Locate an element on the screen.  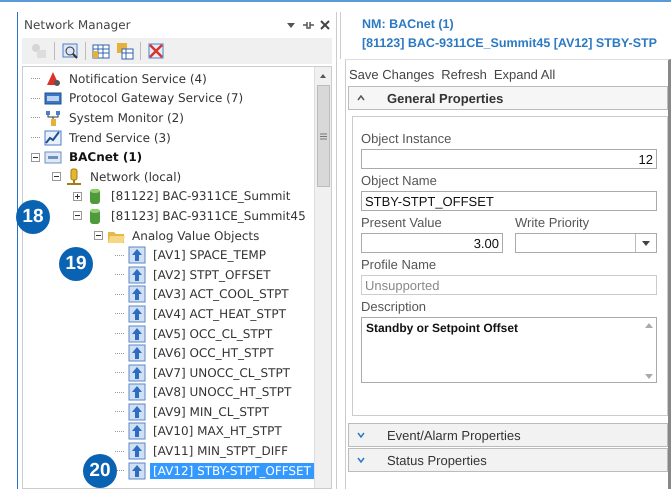
scroll-up-icon is located at coordinates (649, 325).